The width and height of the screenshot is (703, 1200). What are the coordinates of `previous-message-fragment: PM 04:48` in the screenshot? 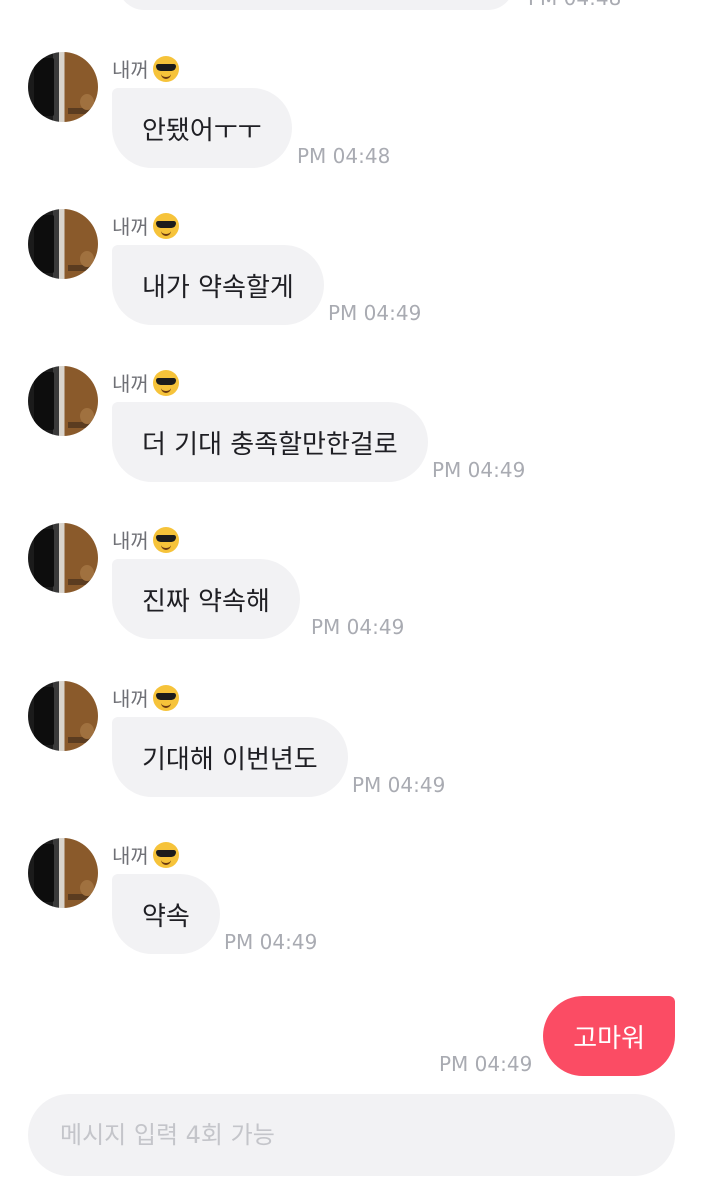 It's located at (351, 7).